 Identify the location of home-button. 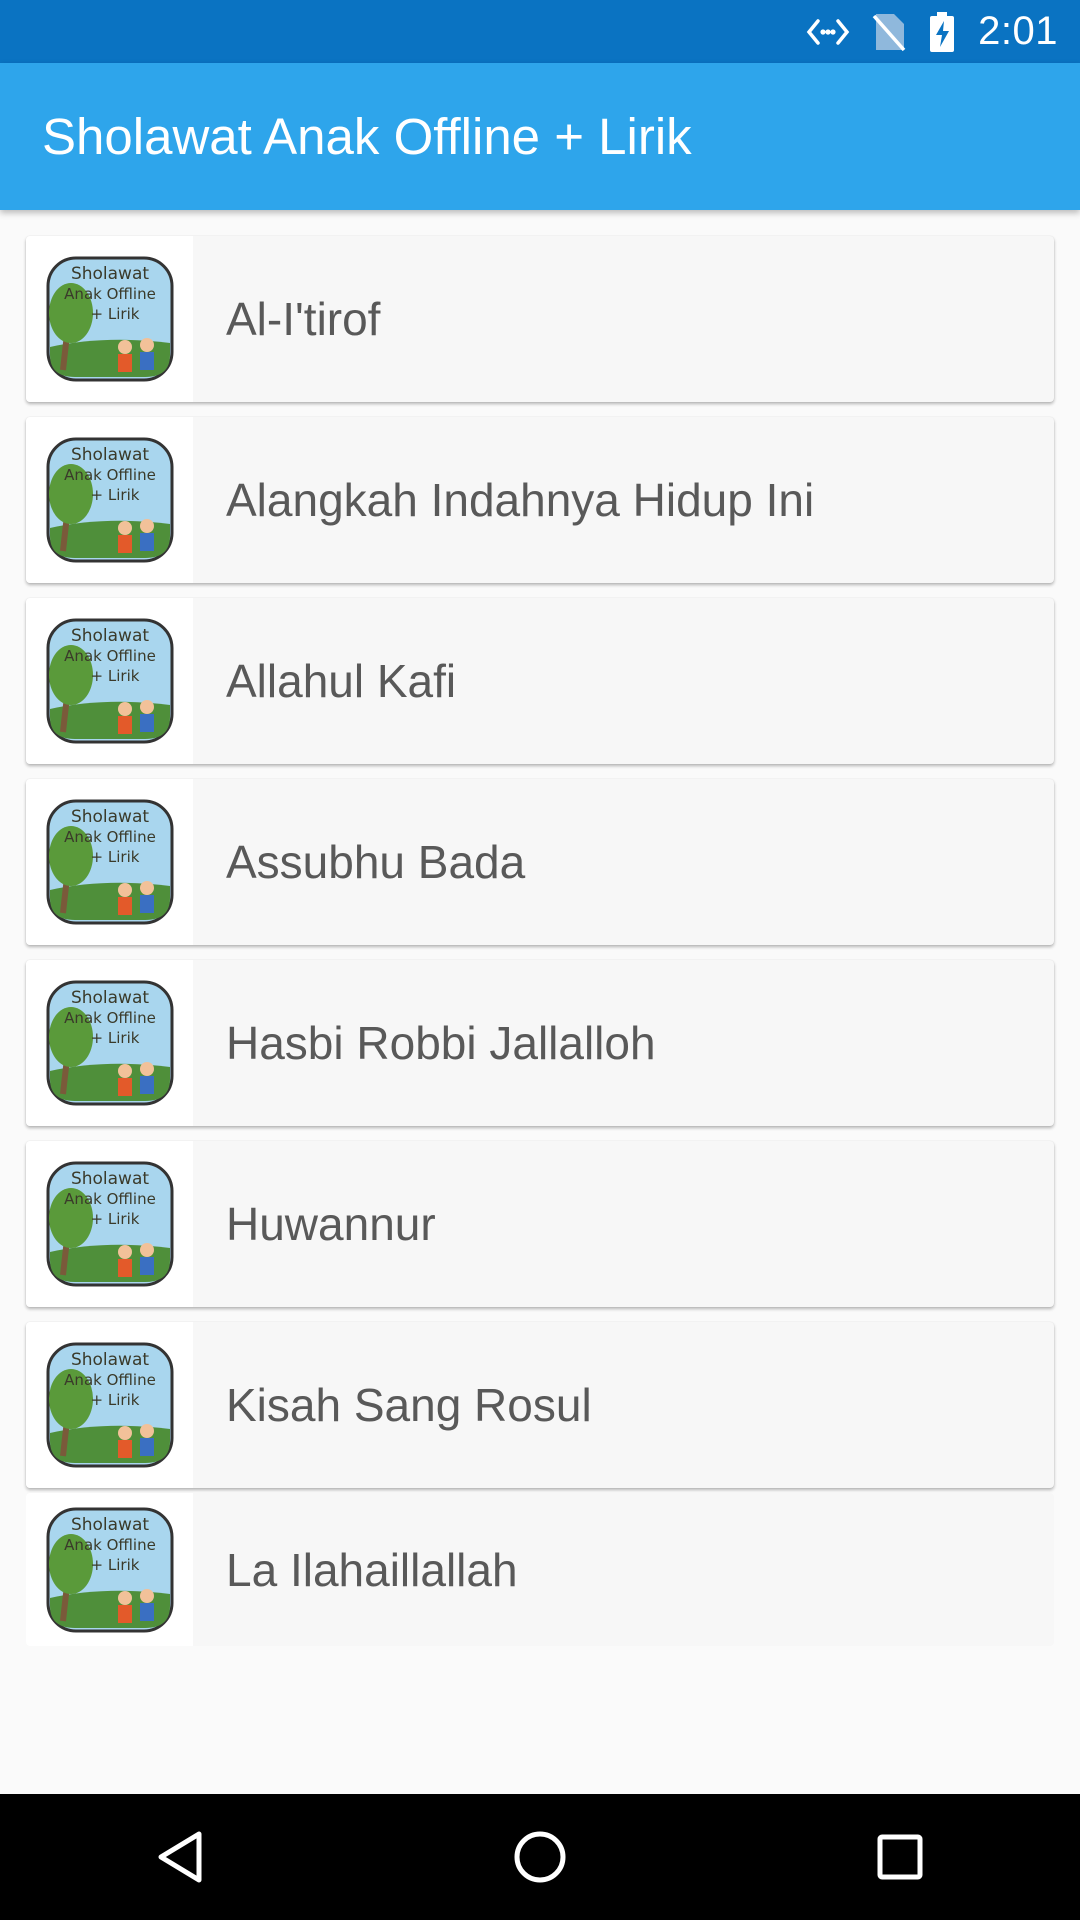
(540, 1857).